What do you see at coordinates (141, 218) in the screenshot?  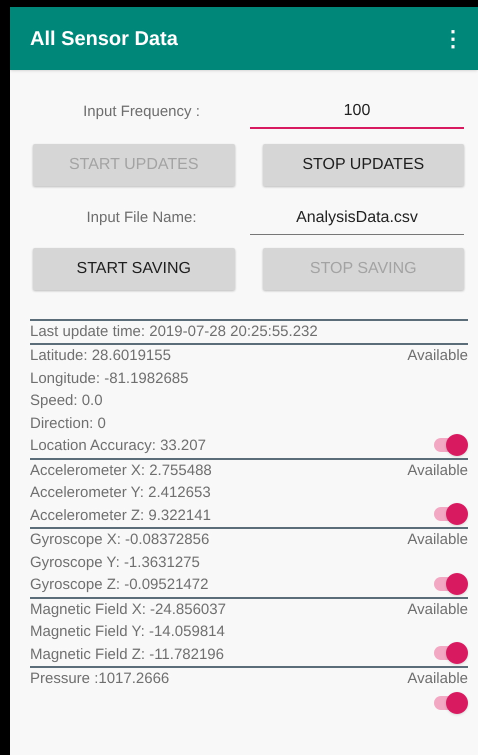 I see `field-label: Input File Name:` at bounding box center [141, 218].